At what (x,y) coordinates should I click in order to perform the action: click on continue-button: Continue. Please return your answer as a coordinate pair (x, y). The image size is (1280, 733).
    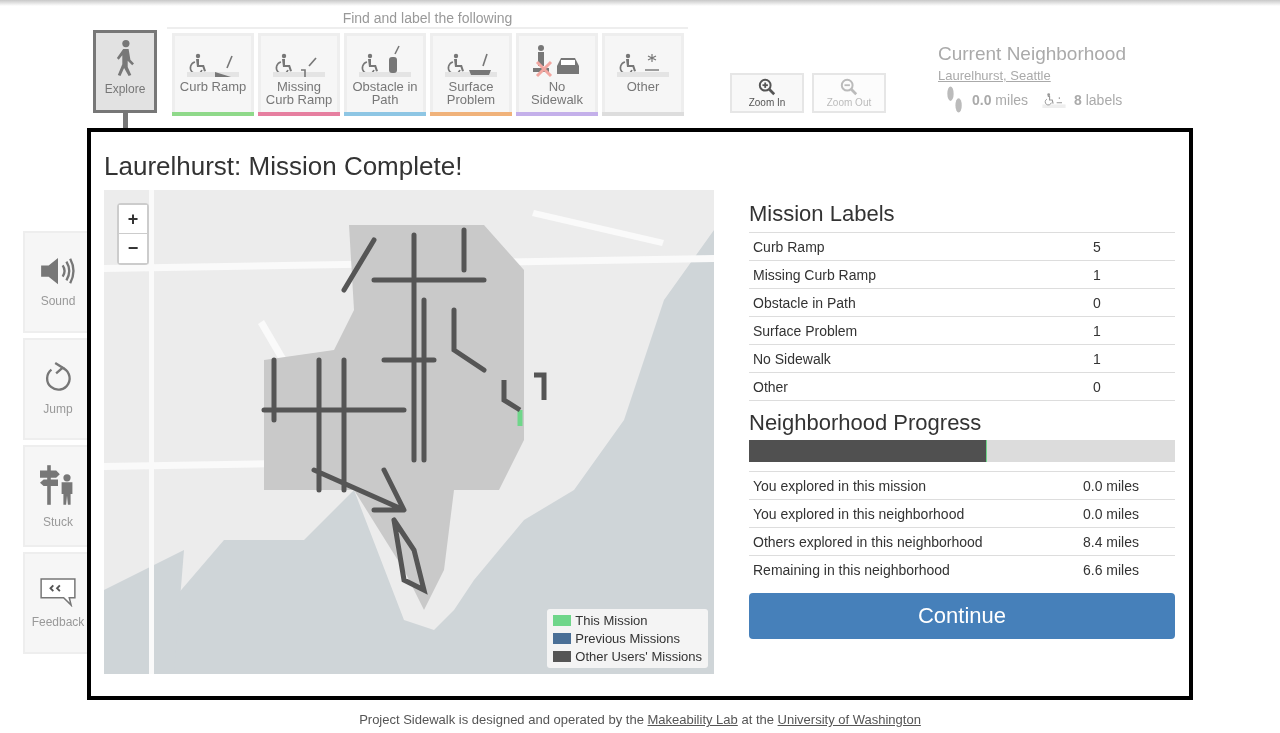
    Looking at the image, I should click on (962, 616).